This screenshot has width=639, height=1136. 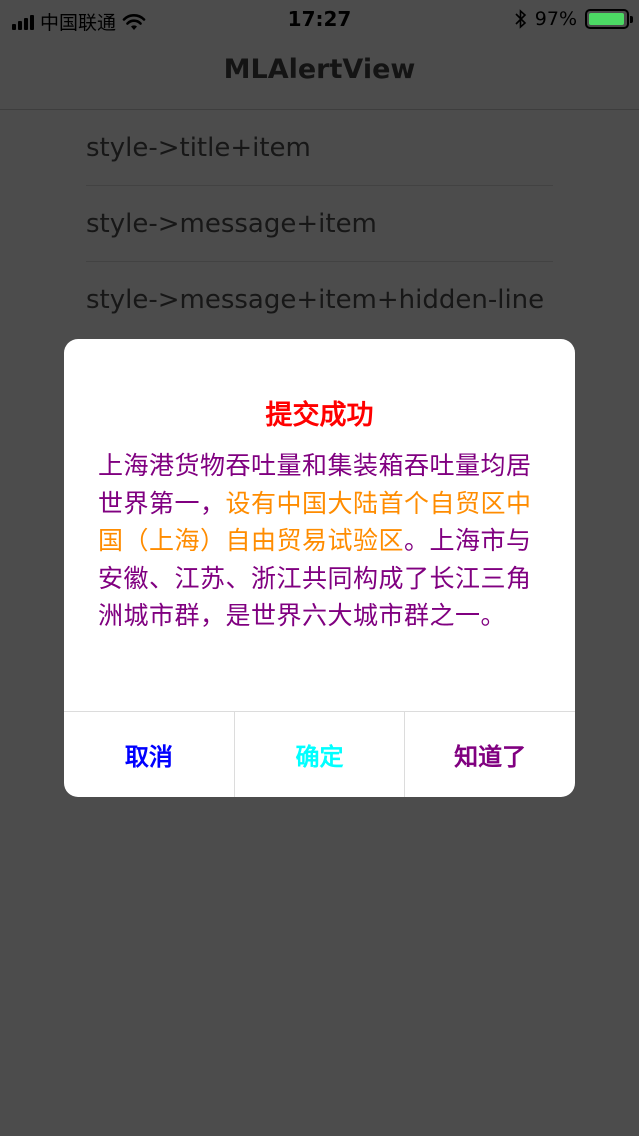 I want to click on alert-actions: 取消 确定 知道了, so click(x=319, y=754).